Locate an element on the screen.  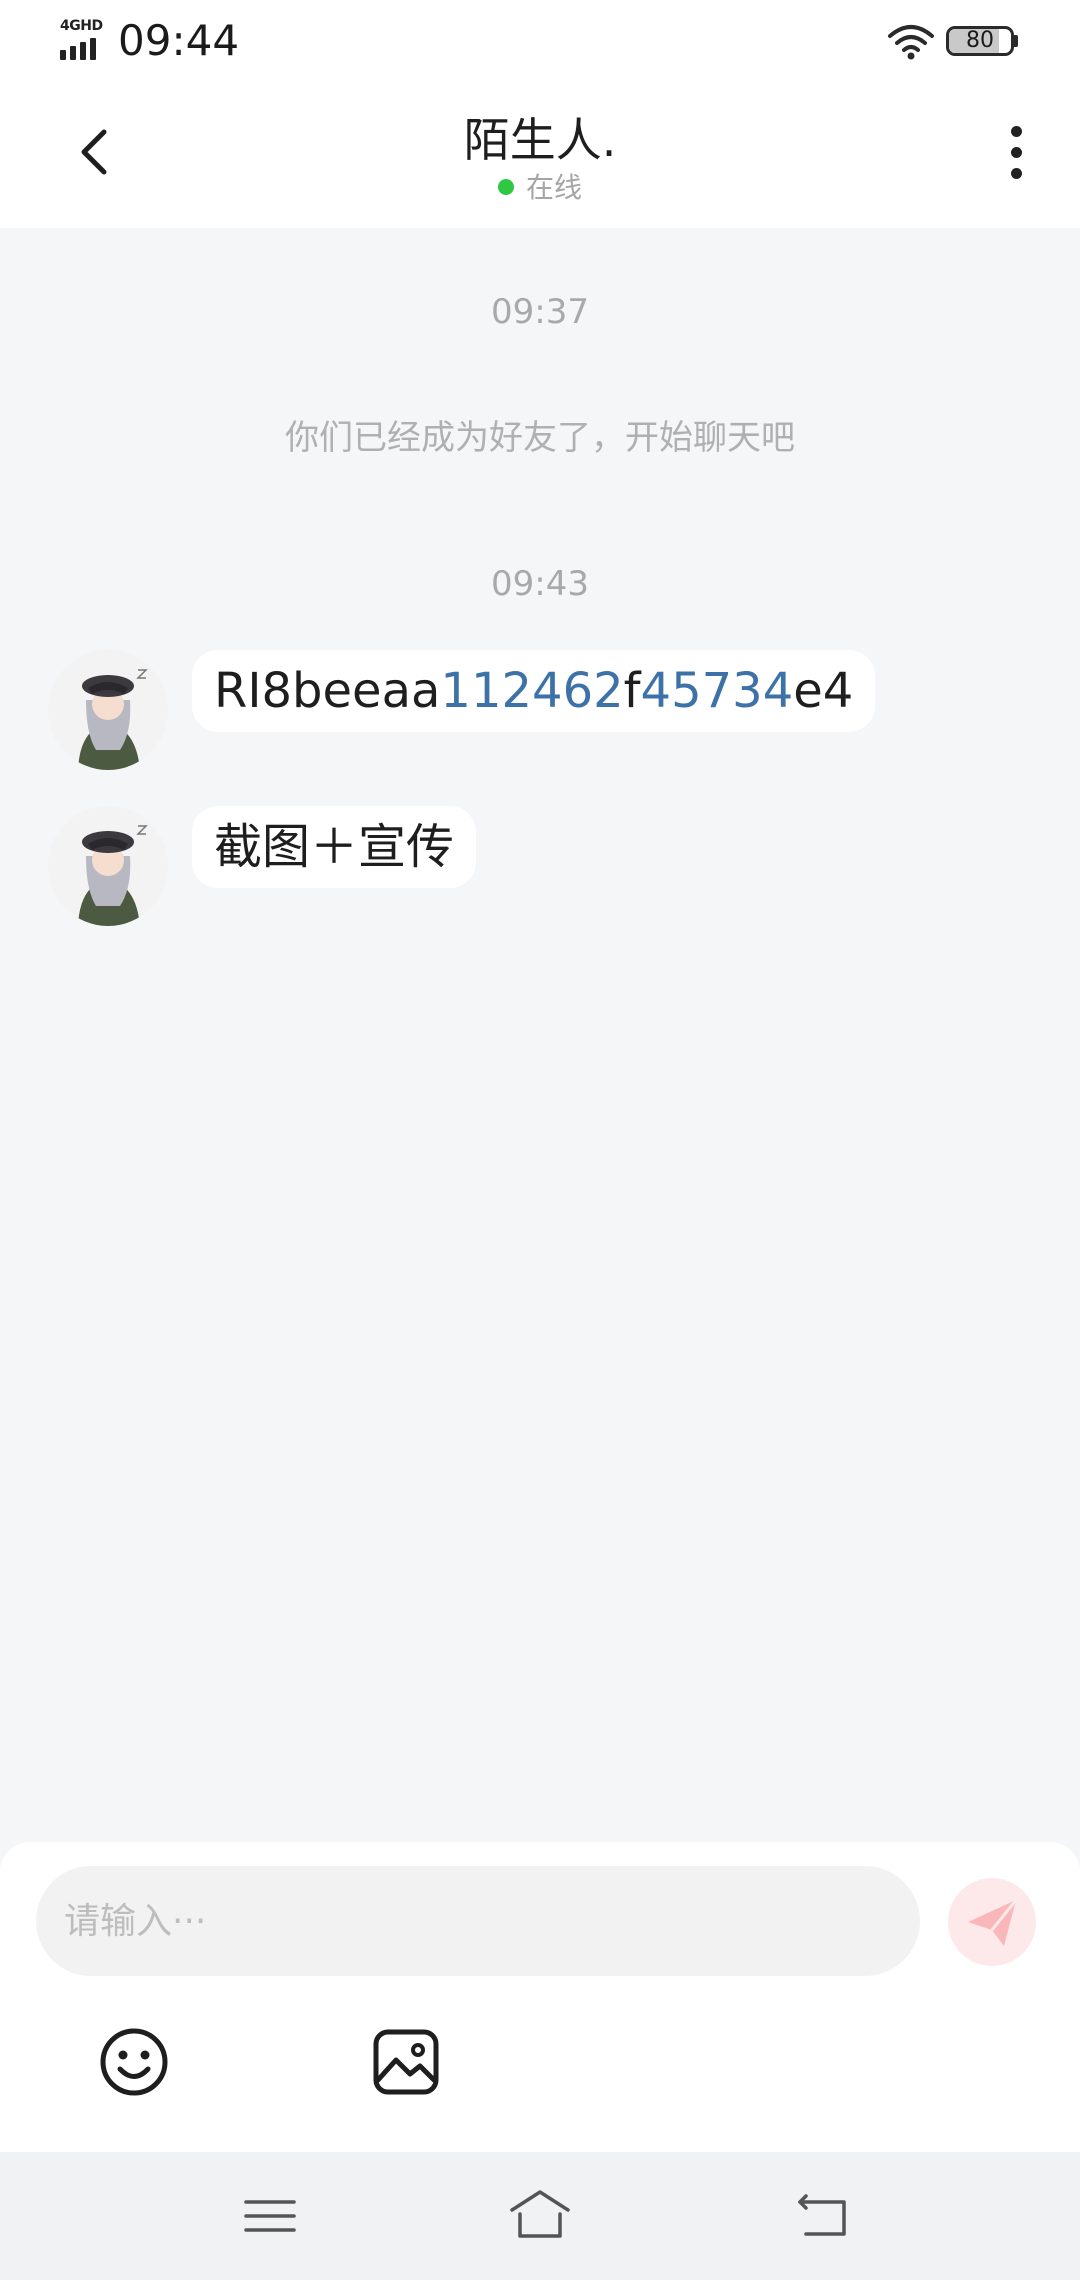
send-button is located at coordinates (992, 1922).